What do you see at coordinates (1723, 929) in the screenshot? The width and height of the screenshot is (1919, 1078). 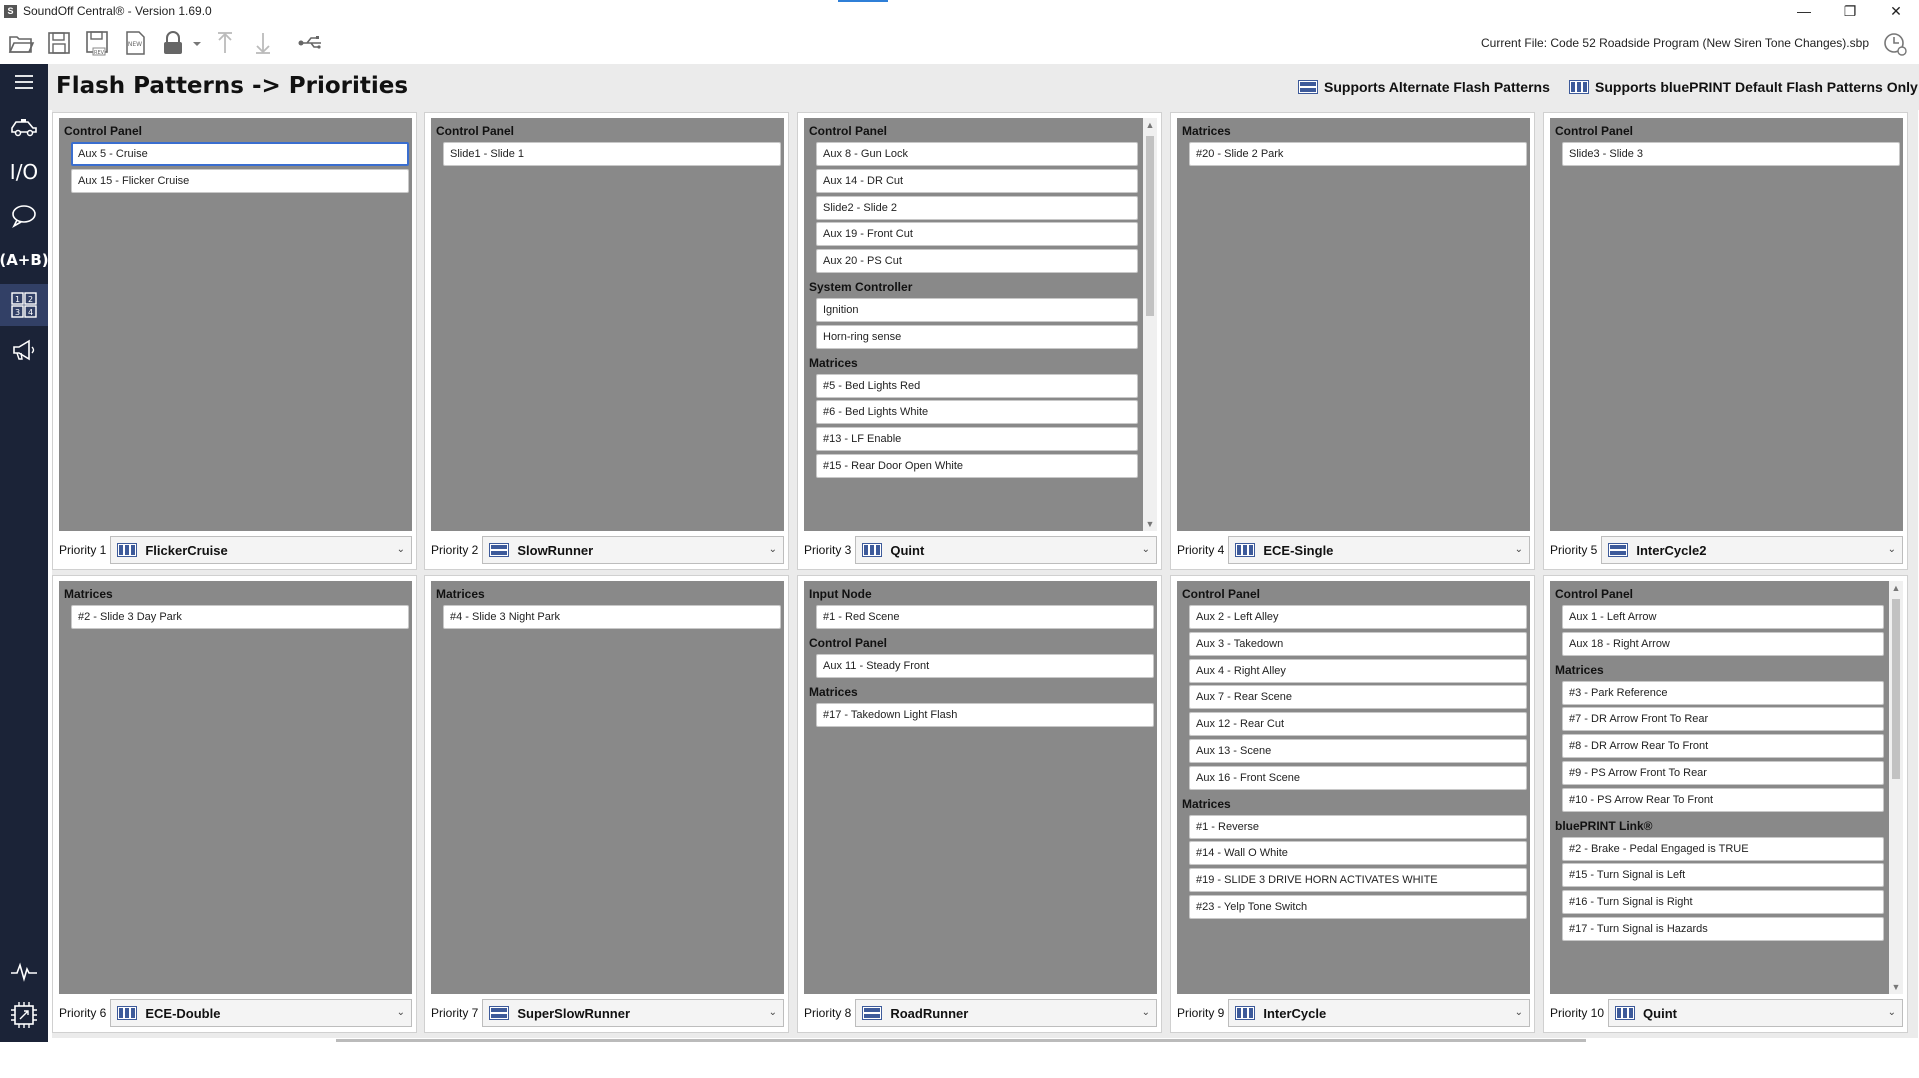 I see `input-list-item: #17 - Turn Signal is Hazards` at bounding box center [1723, 929].